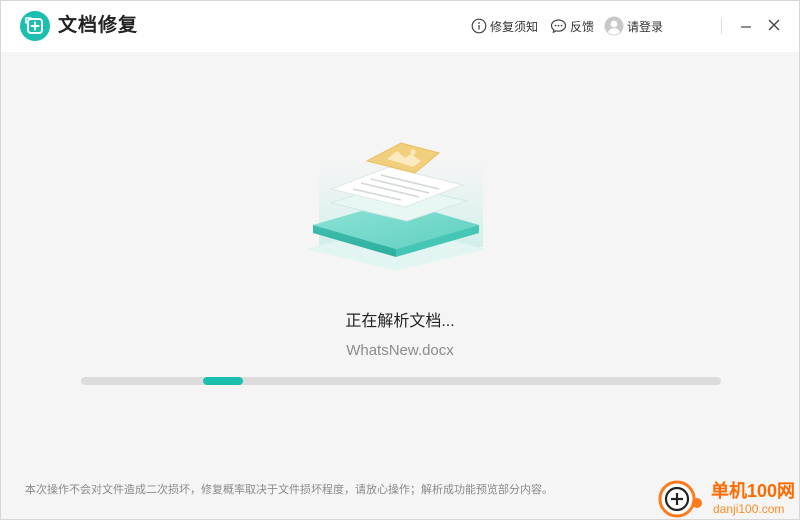 Image resolution: width=800 pixels, height=520 pixels. I want to click on close-button, so click(774, 25).